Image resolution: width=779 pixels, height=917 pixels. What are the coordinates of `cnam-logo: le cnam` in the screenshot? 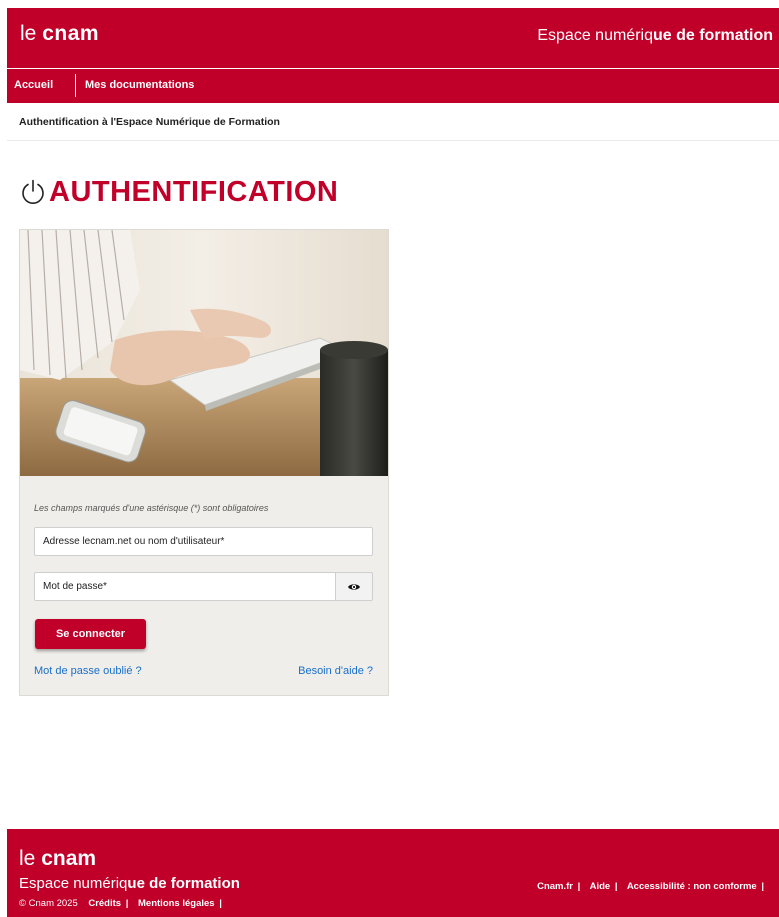 It's located at (59, 34).